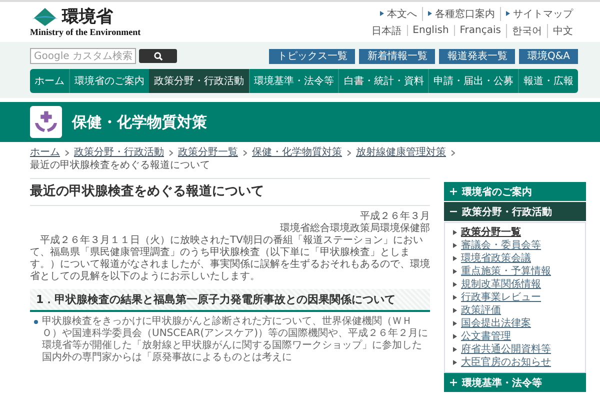 The height and width of the screenshot is (402, 600). I want to click on section-heading: 1．甲状腺検査の結果と福島第一原子力発電所事故との因果関係について, so click(230, 300).